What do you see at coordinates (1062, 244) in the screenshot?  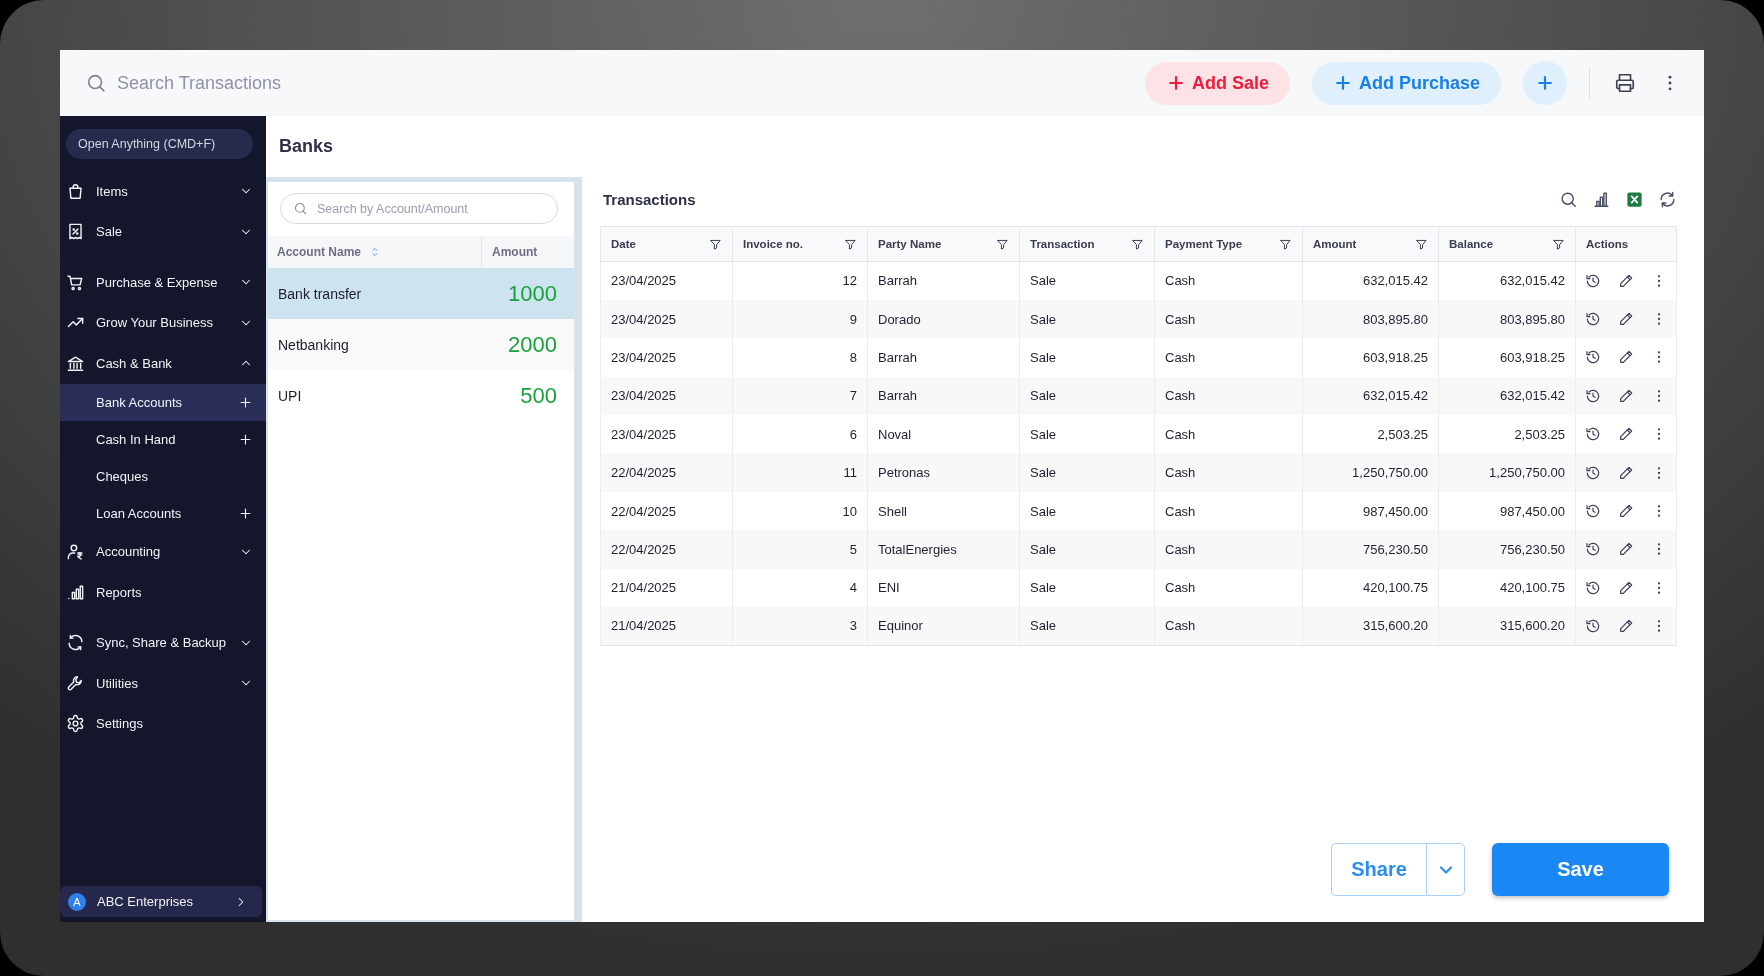 I see `column-header: Transaction` at bounding box center [1062, 244].